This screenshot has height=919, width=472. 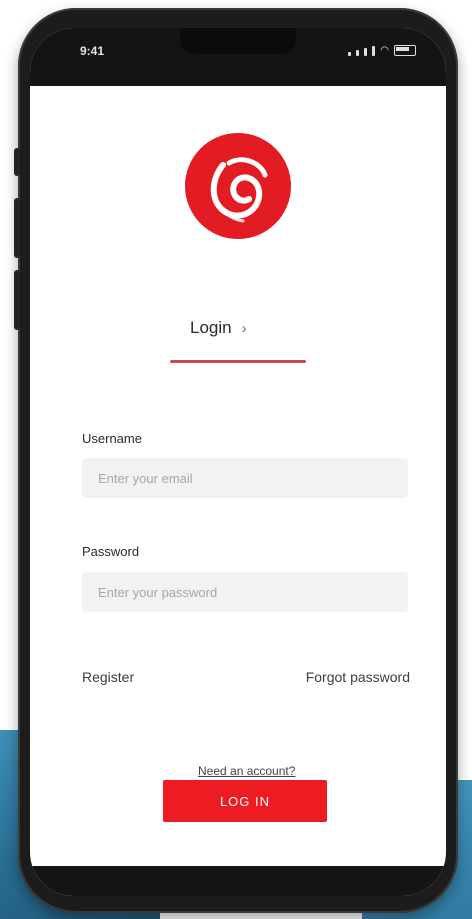 I want to click on password-field, so click(x=245, y=592).